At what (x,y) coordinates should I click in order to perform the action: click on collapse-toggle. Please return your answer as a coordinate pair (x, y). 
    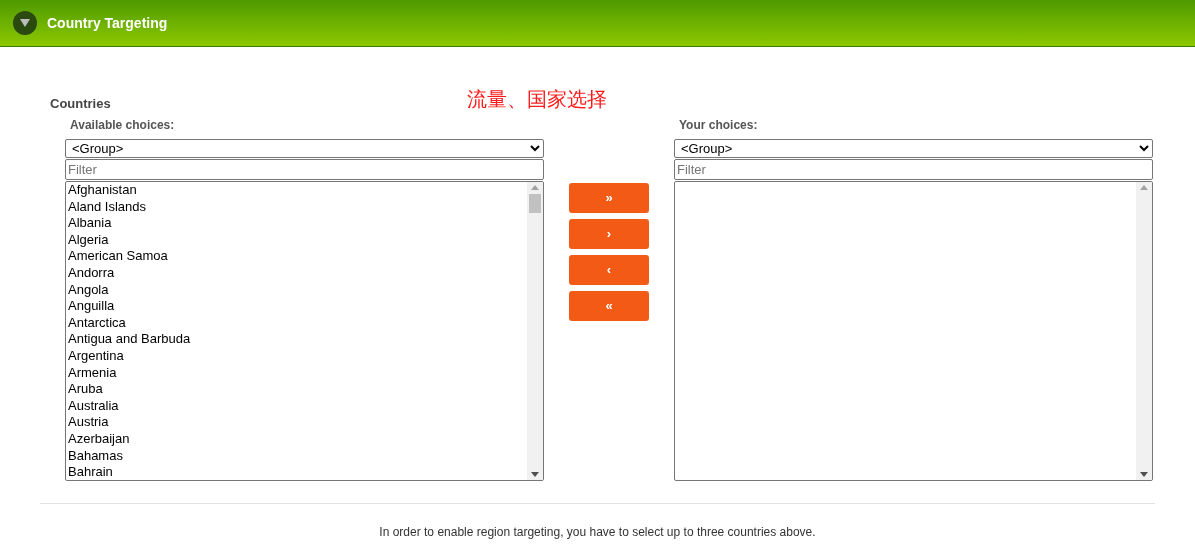
    Looking at the image, I should click on (25, 23).